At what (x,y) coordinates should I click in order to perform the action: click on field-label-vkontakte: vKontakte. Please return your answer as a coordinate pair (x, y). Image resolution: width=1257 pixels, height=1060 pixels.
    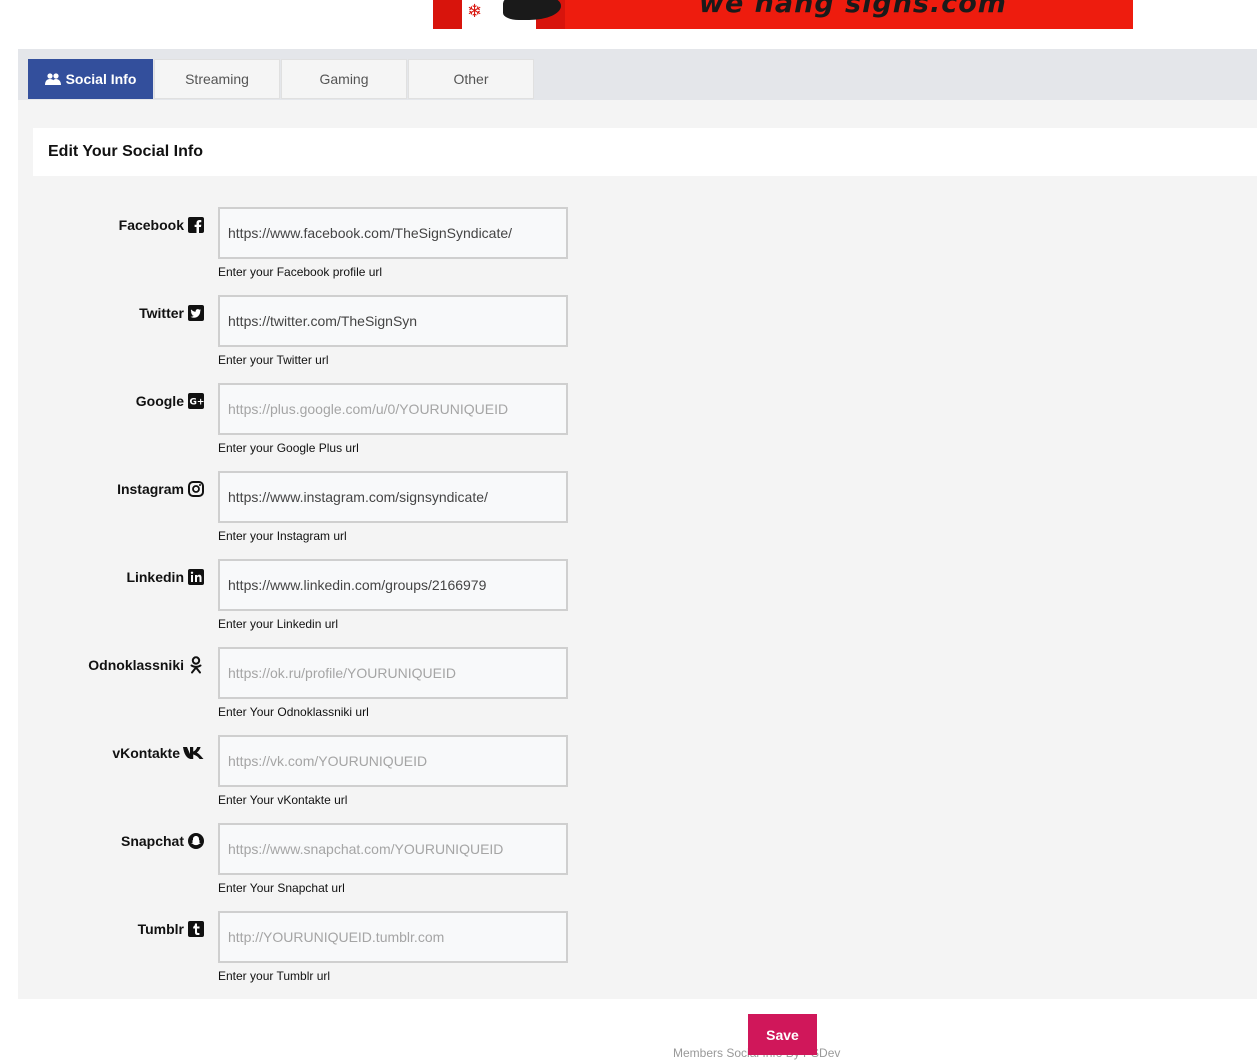
    Looking at the image, I should click on (158, 752).